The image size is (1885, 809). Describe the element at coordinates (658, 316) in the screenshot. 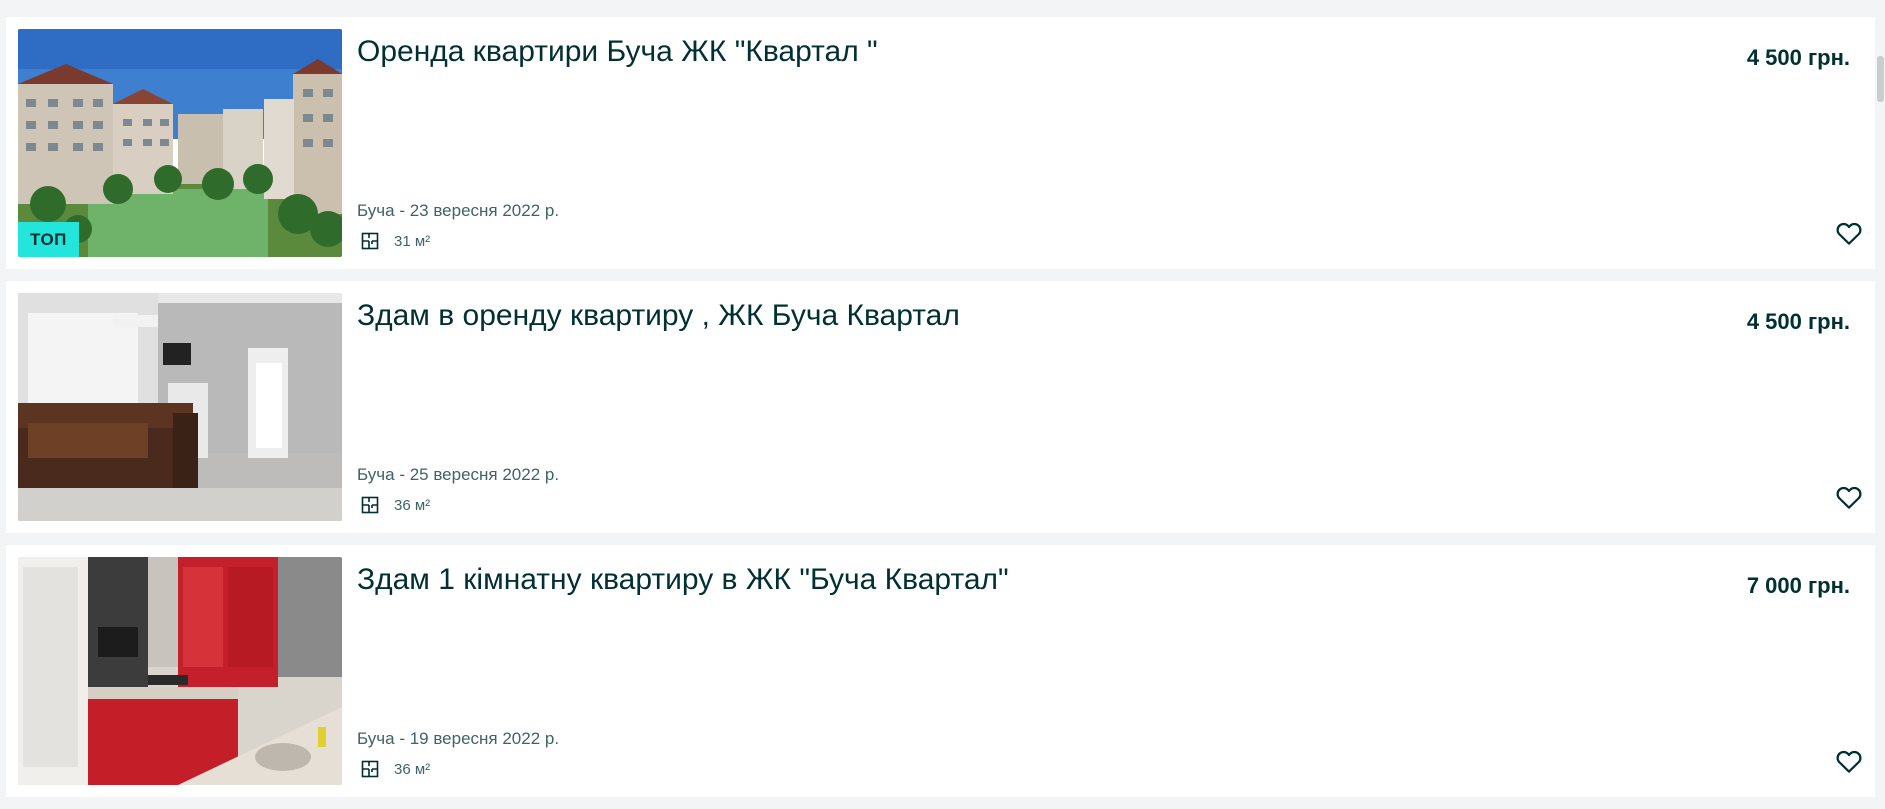

I see `listing-title: Здам в оренду квартиру , ЖК Буча Квартал` at that location.